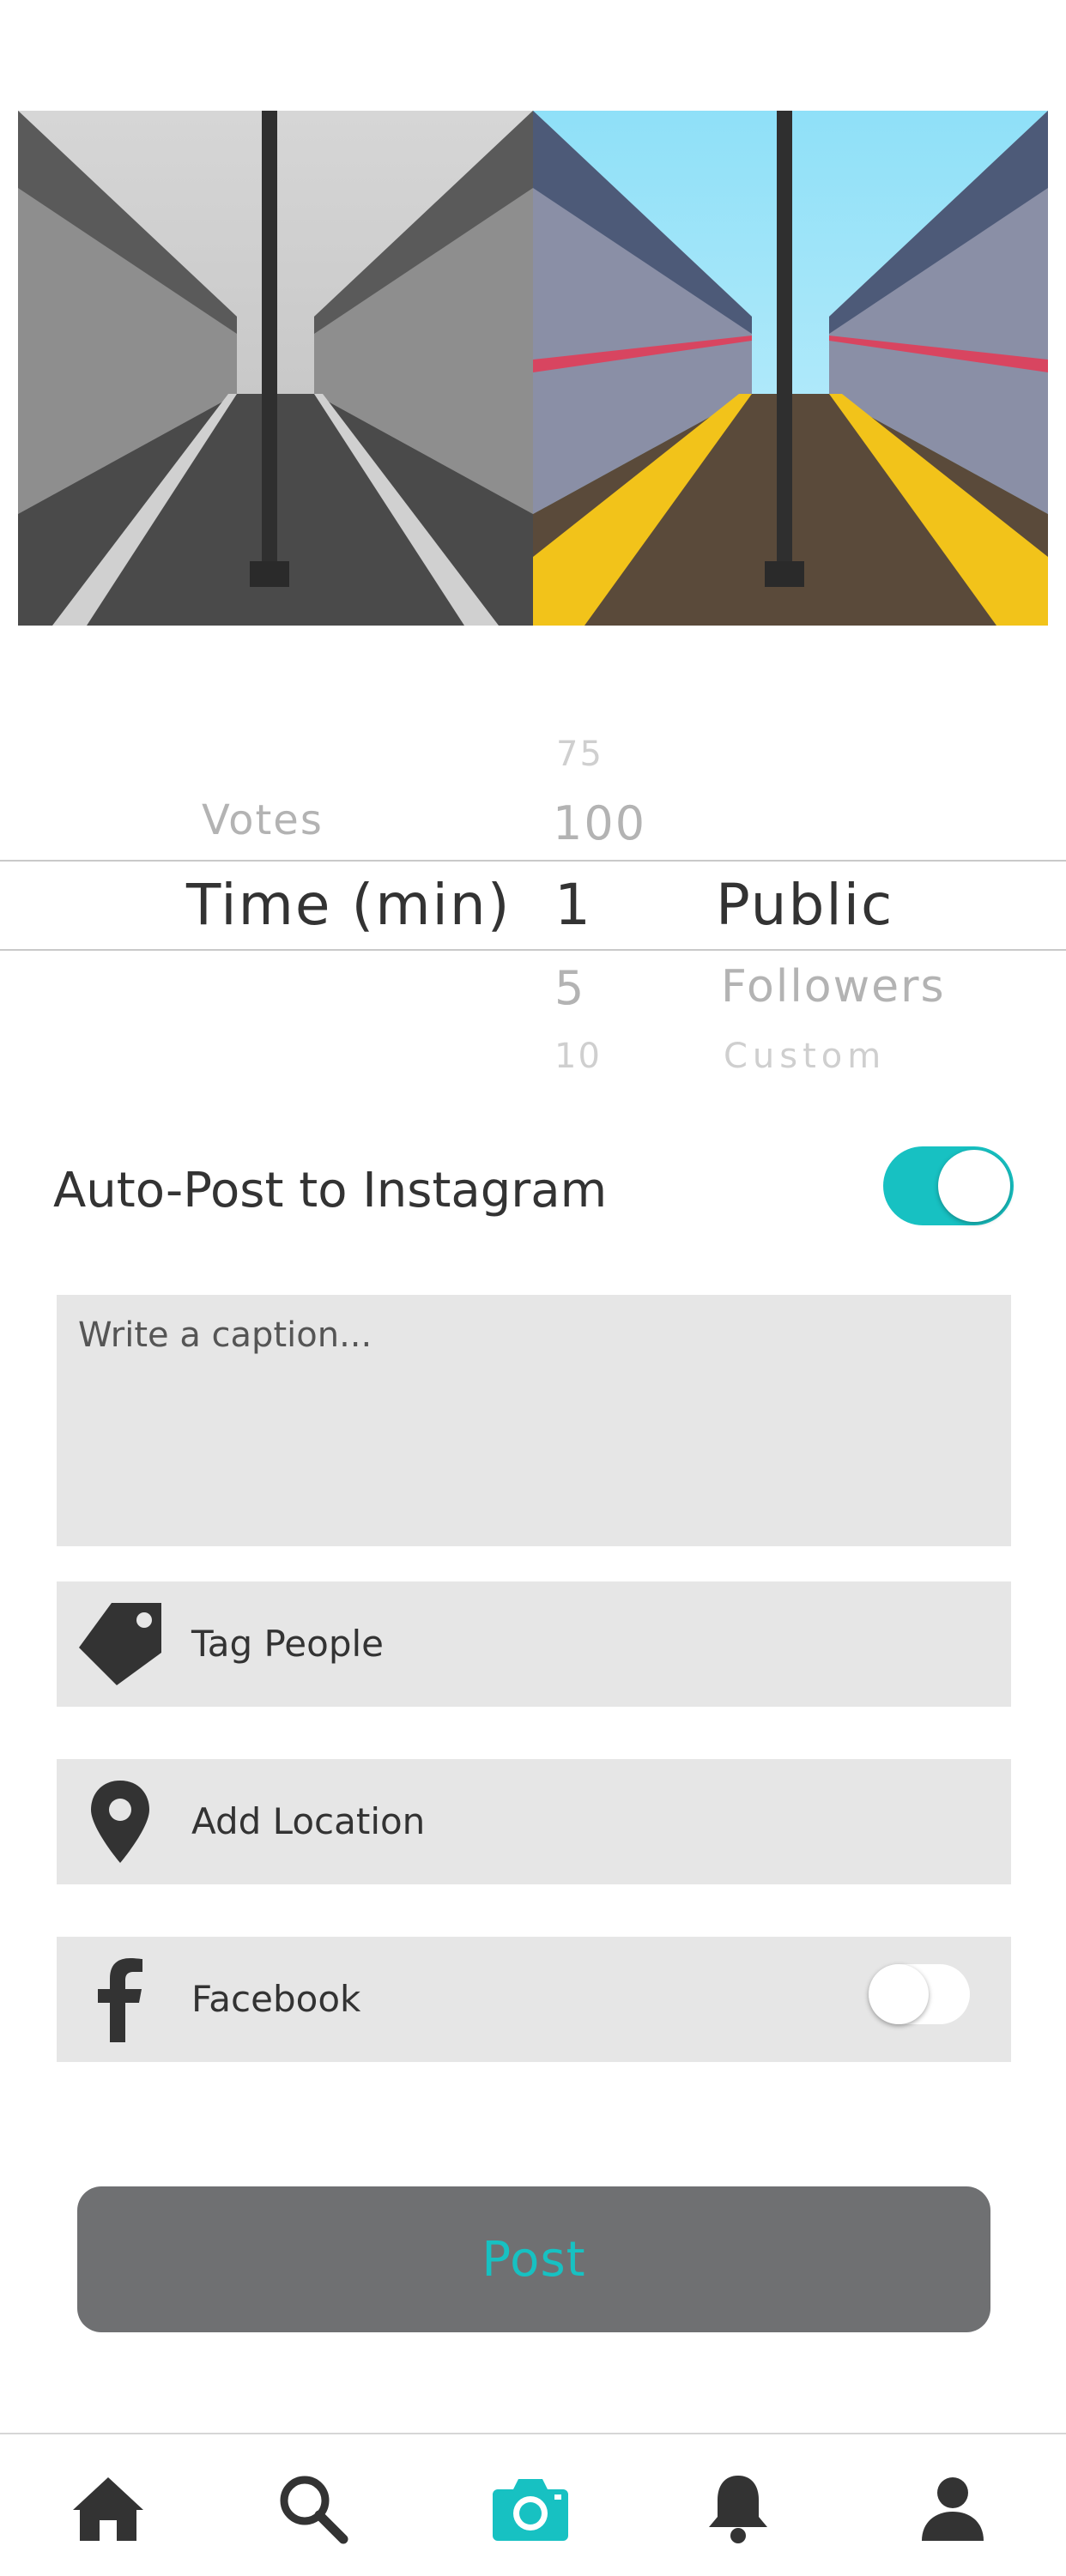 The width and height of the screenshot is (1066, 2576). Describe the element at coordinates (580, 754) in the screenshot. I see `picker-option-75: 75` at that location.